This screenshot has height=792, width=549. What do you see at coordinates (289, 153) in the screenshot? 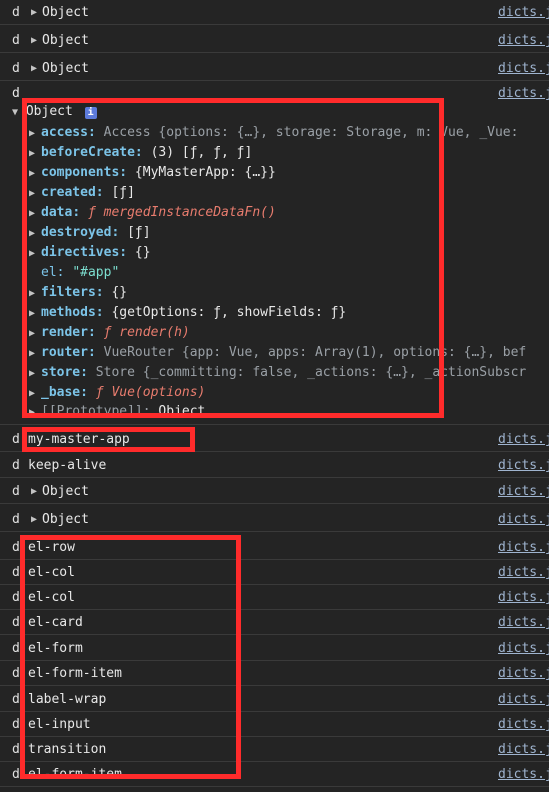
I see `property-beforecreate: ▶ beforeCreate: (3) [ƒ, ƒ, ƒ]` at bounding box center [289, 153].